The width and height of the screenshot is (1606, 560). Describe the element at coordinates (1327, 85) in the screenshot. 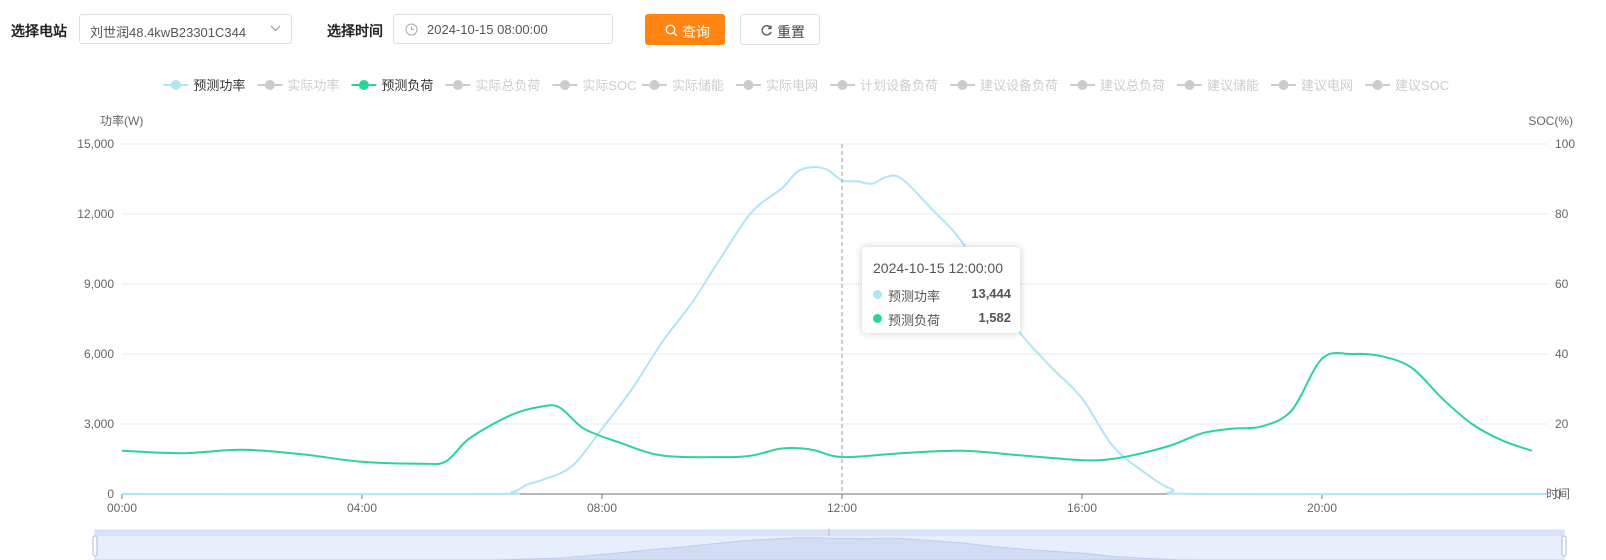

I see `legend-item-label: 建议电网` at that location.